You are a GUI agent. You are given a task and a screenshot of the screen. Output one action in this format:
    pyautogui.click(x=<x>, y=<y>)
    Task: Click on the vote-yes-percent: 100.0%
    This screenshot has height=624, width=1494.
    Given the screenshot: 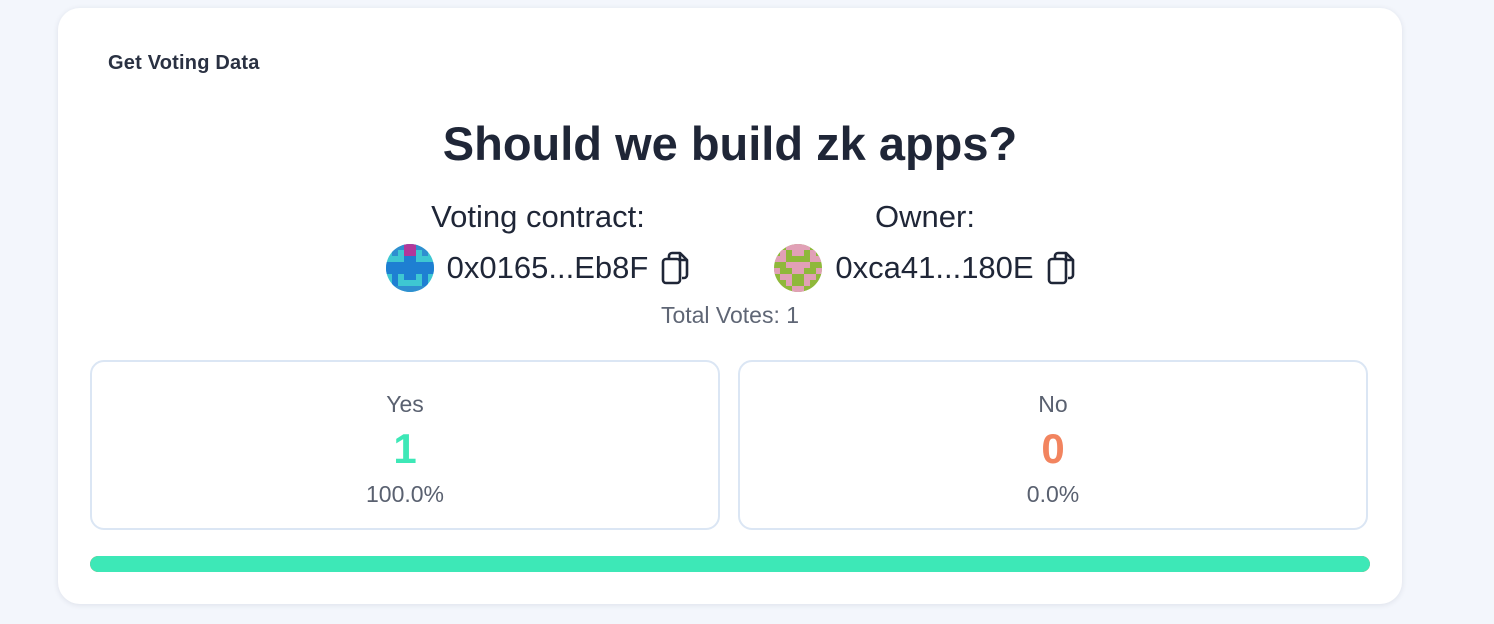 What is the action you would take?
    pyautogui.click(x=404, y=494)
    